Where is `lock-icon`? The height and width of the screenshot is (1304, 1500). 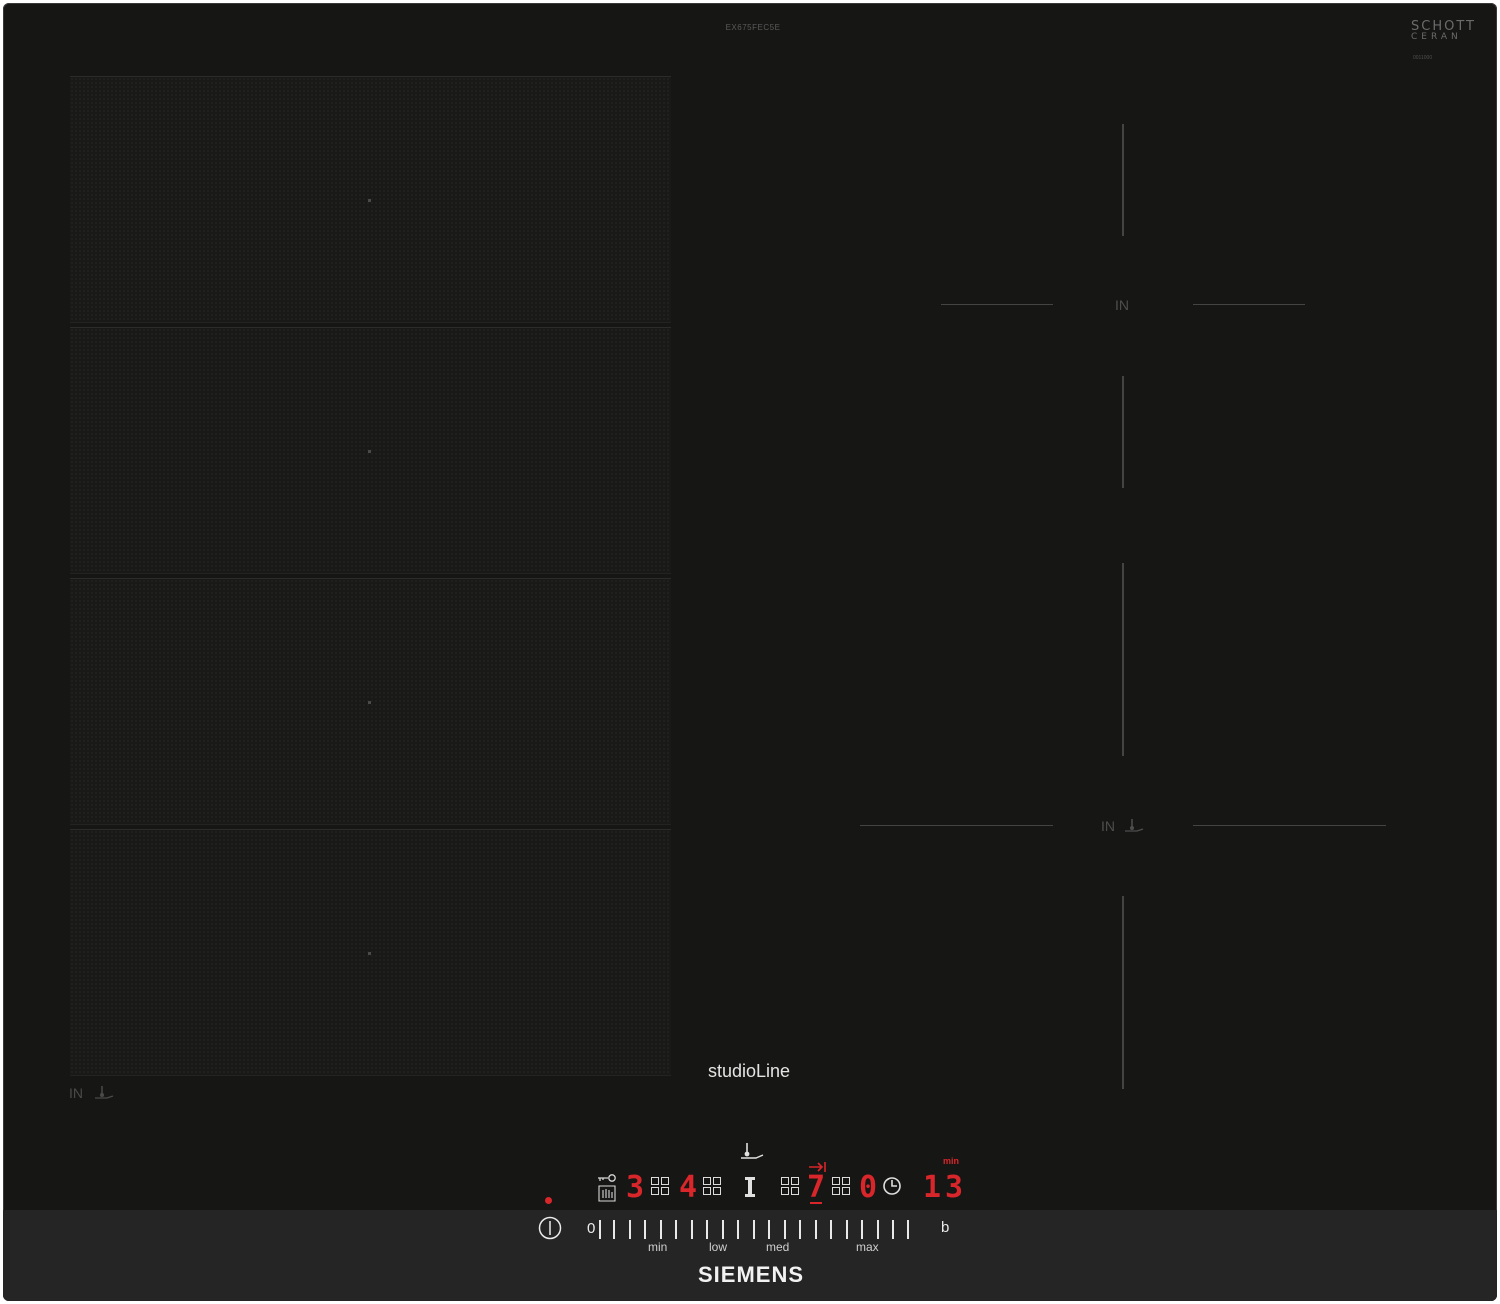 lock-icon is located at coordinates (607, 1189).